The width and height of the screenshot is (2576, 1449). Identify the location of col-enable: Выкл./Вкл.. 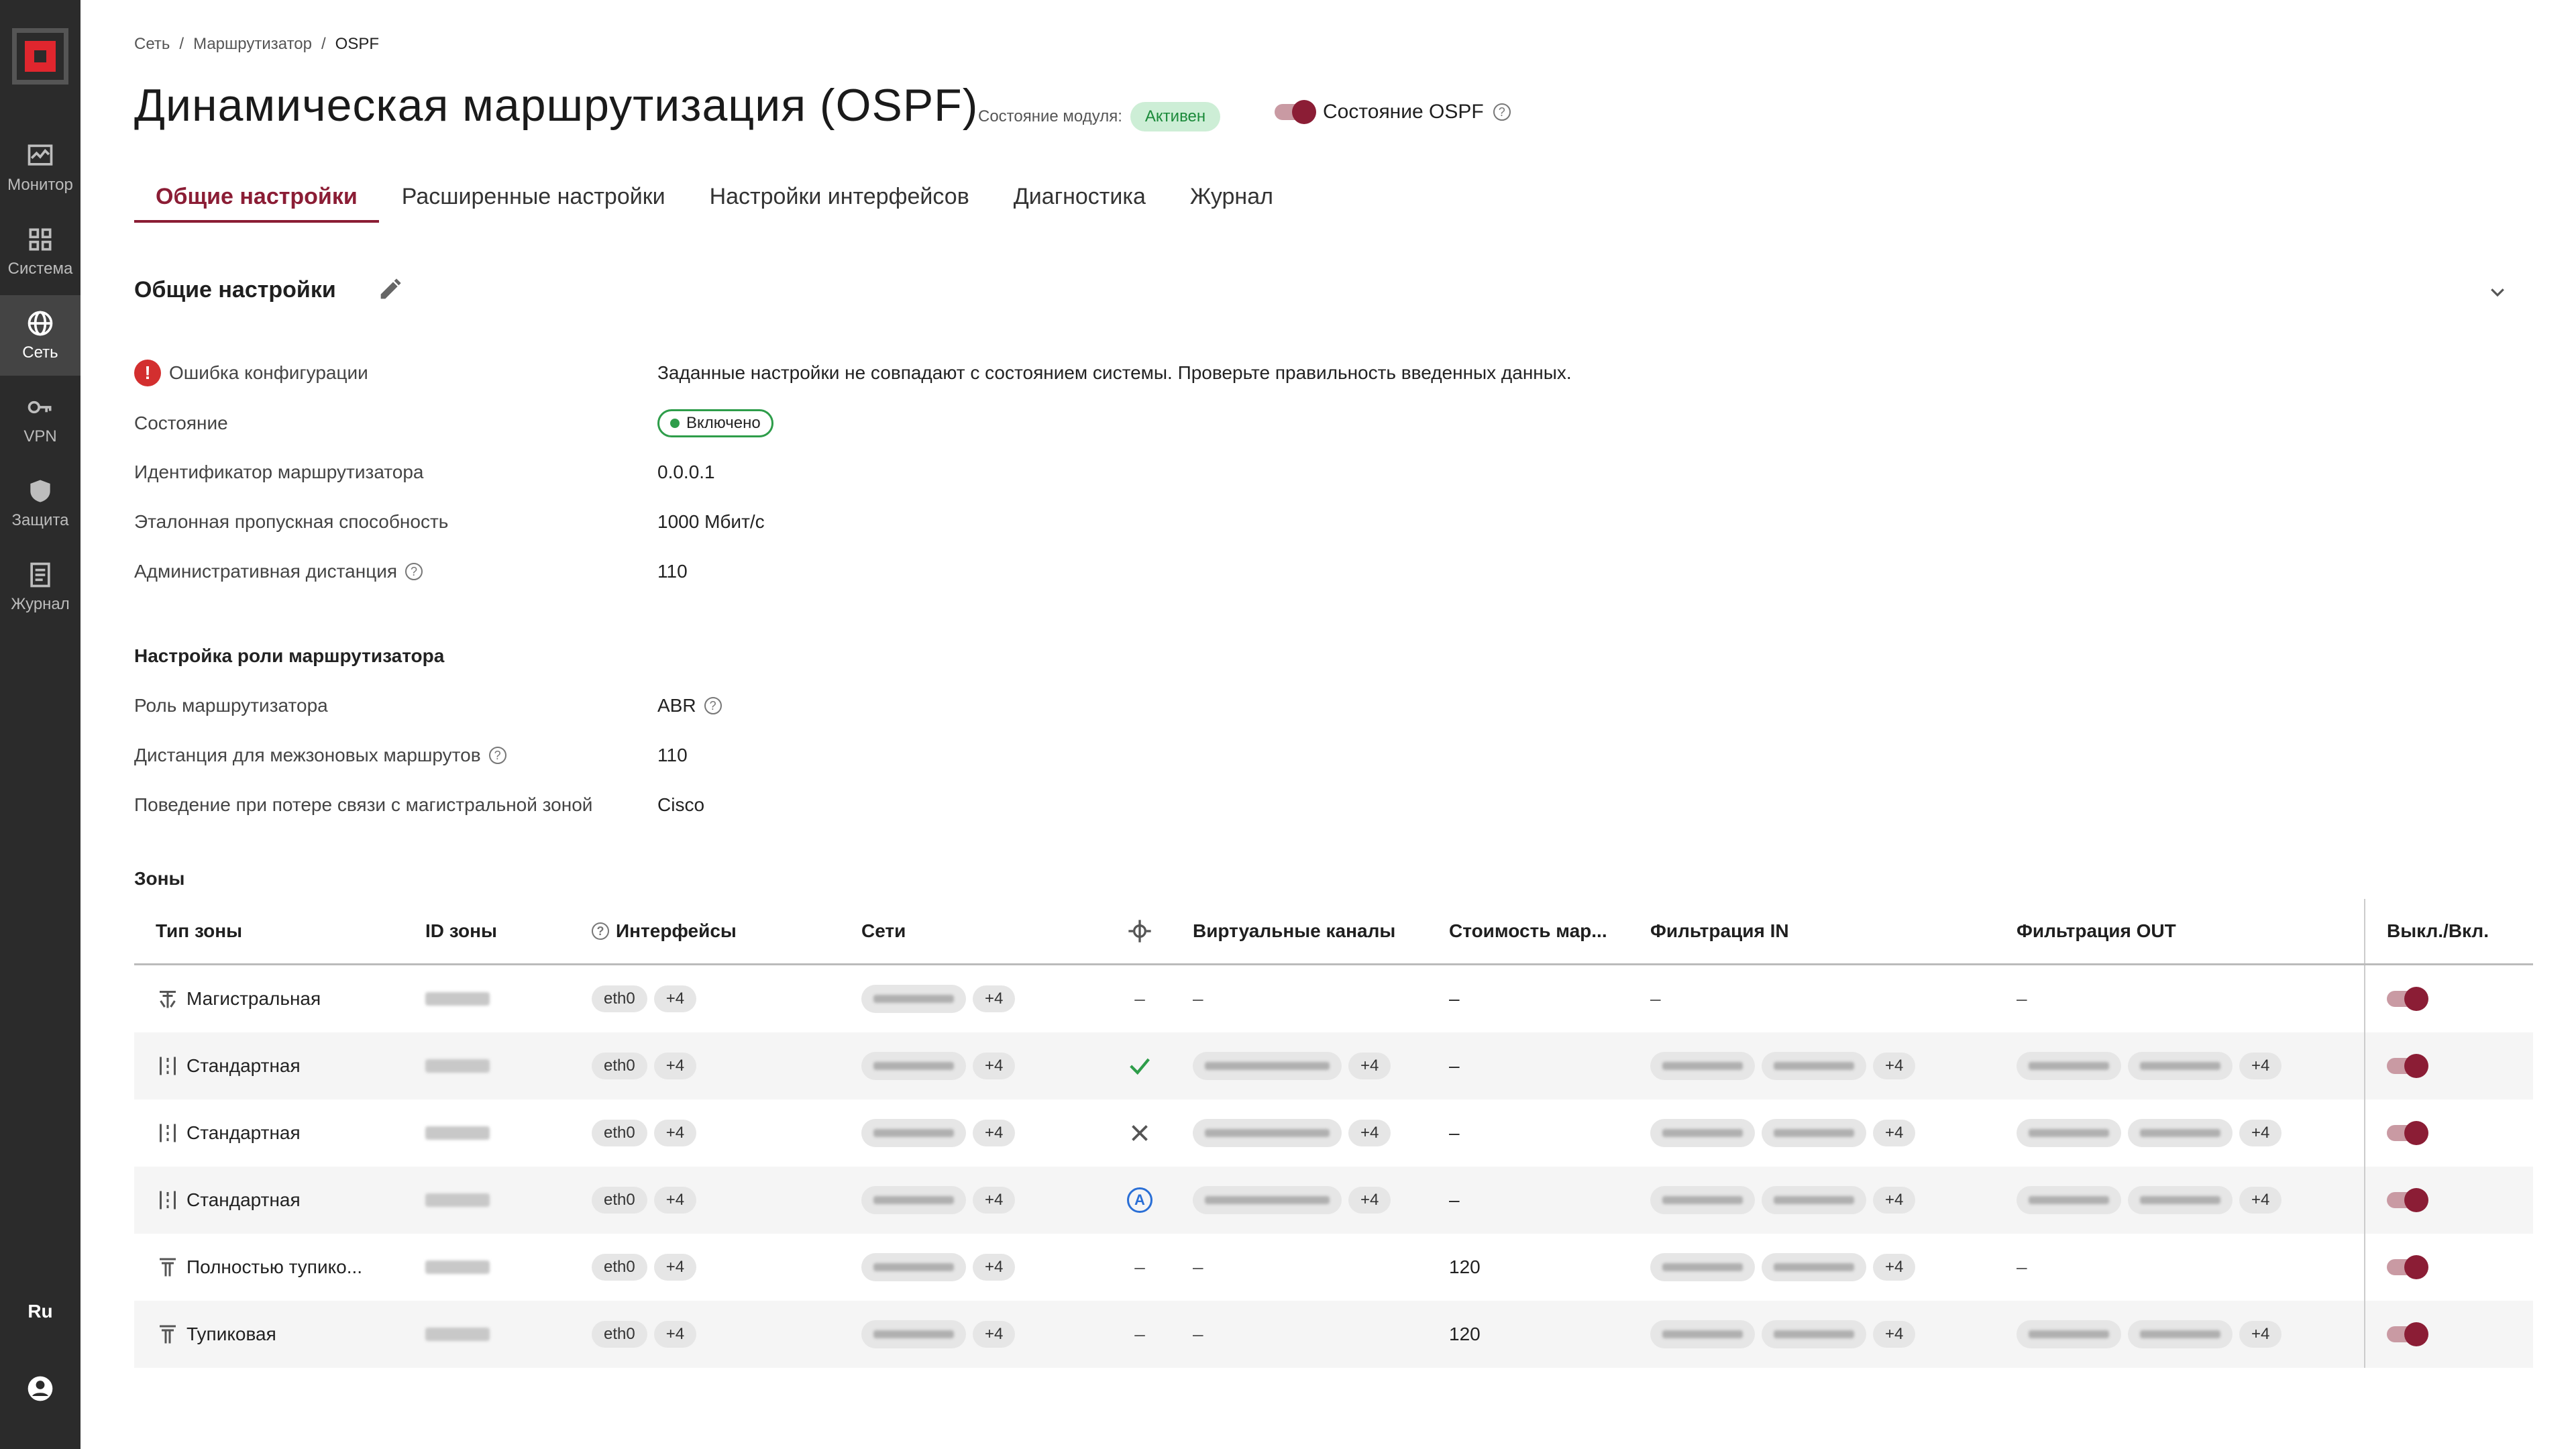
(2448, 931).